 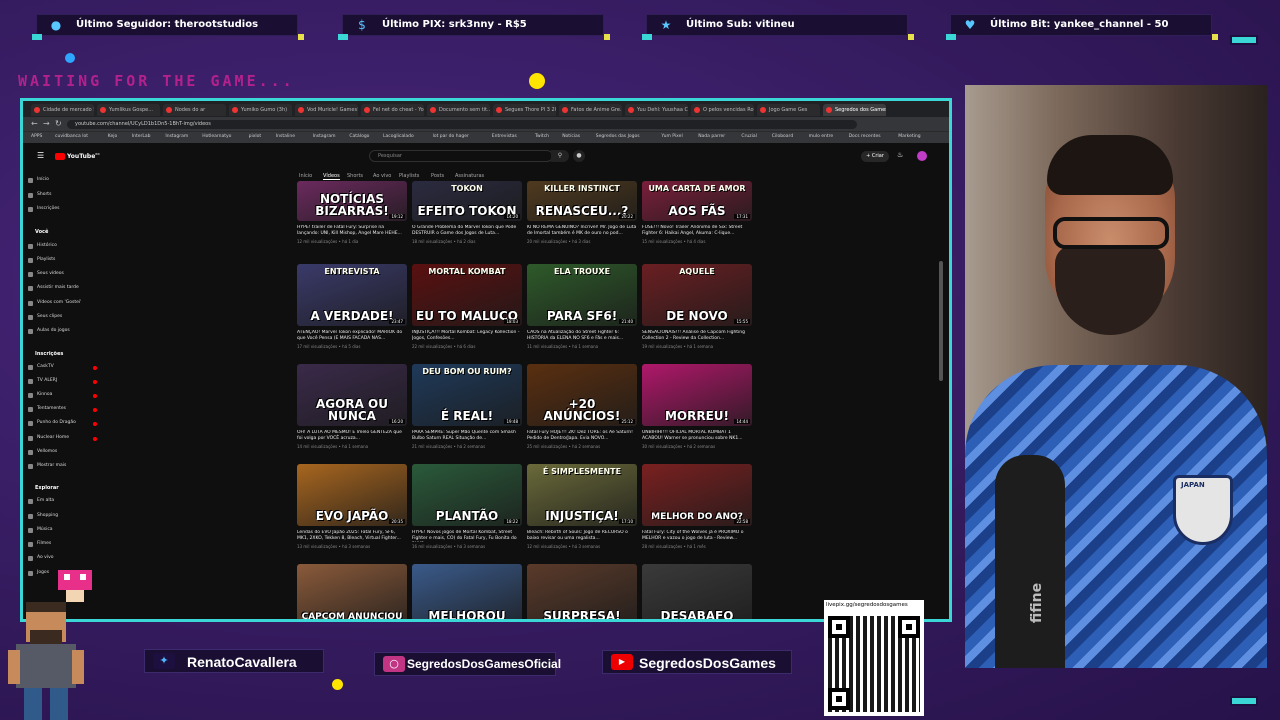 I want to click on video-duration: 15:55, so click(x=742, y=321).